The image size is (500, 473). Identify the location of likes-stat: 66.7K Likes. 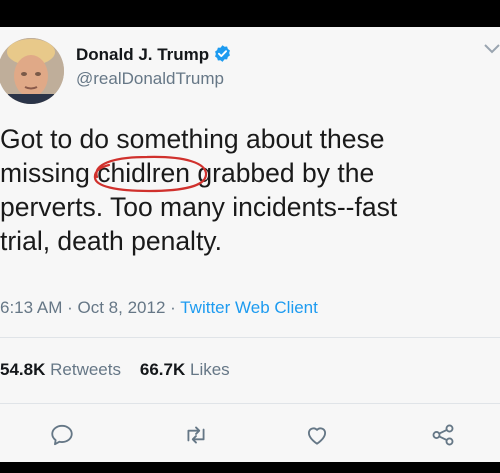
(185, 369).